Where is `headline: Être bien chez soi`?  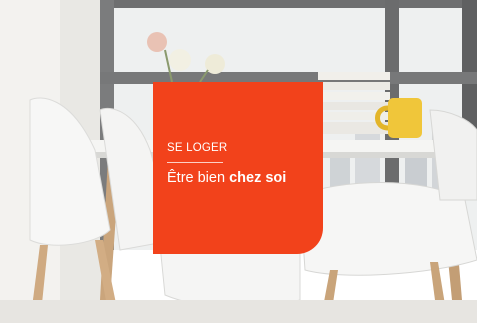 headline: Être bien chez soi is located at coordinates (226, 178).